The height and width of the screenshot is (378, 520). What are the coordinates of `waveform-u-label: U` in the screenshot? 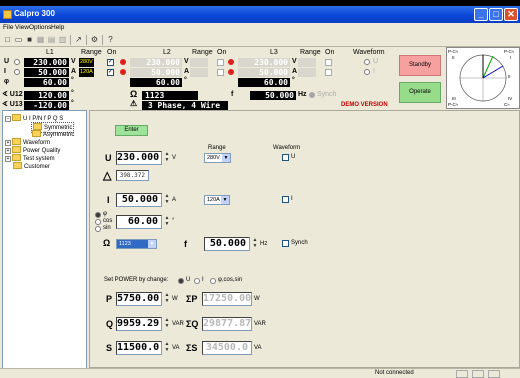 It's located at (293, 157).